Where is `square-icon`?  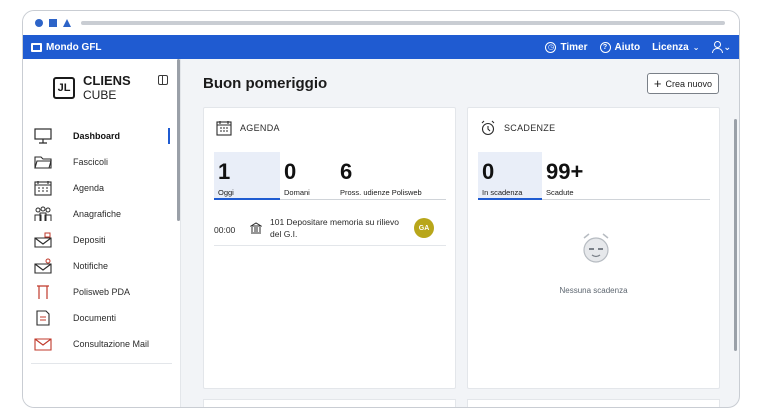
square-icon is located at coordinates (53, 23).